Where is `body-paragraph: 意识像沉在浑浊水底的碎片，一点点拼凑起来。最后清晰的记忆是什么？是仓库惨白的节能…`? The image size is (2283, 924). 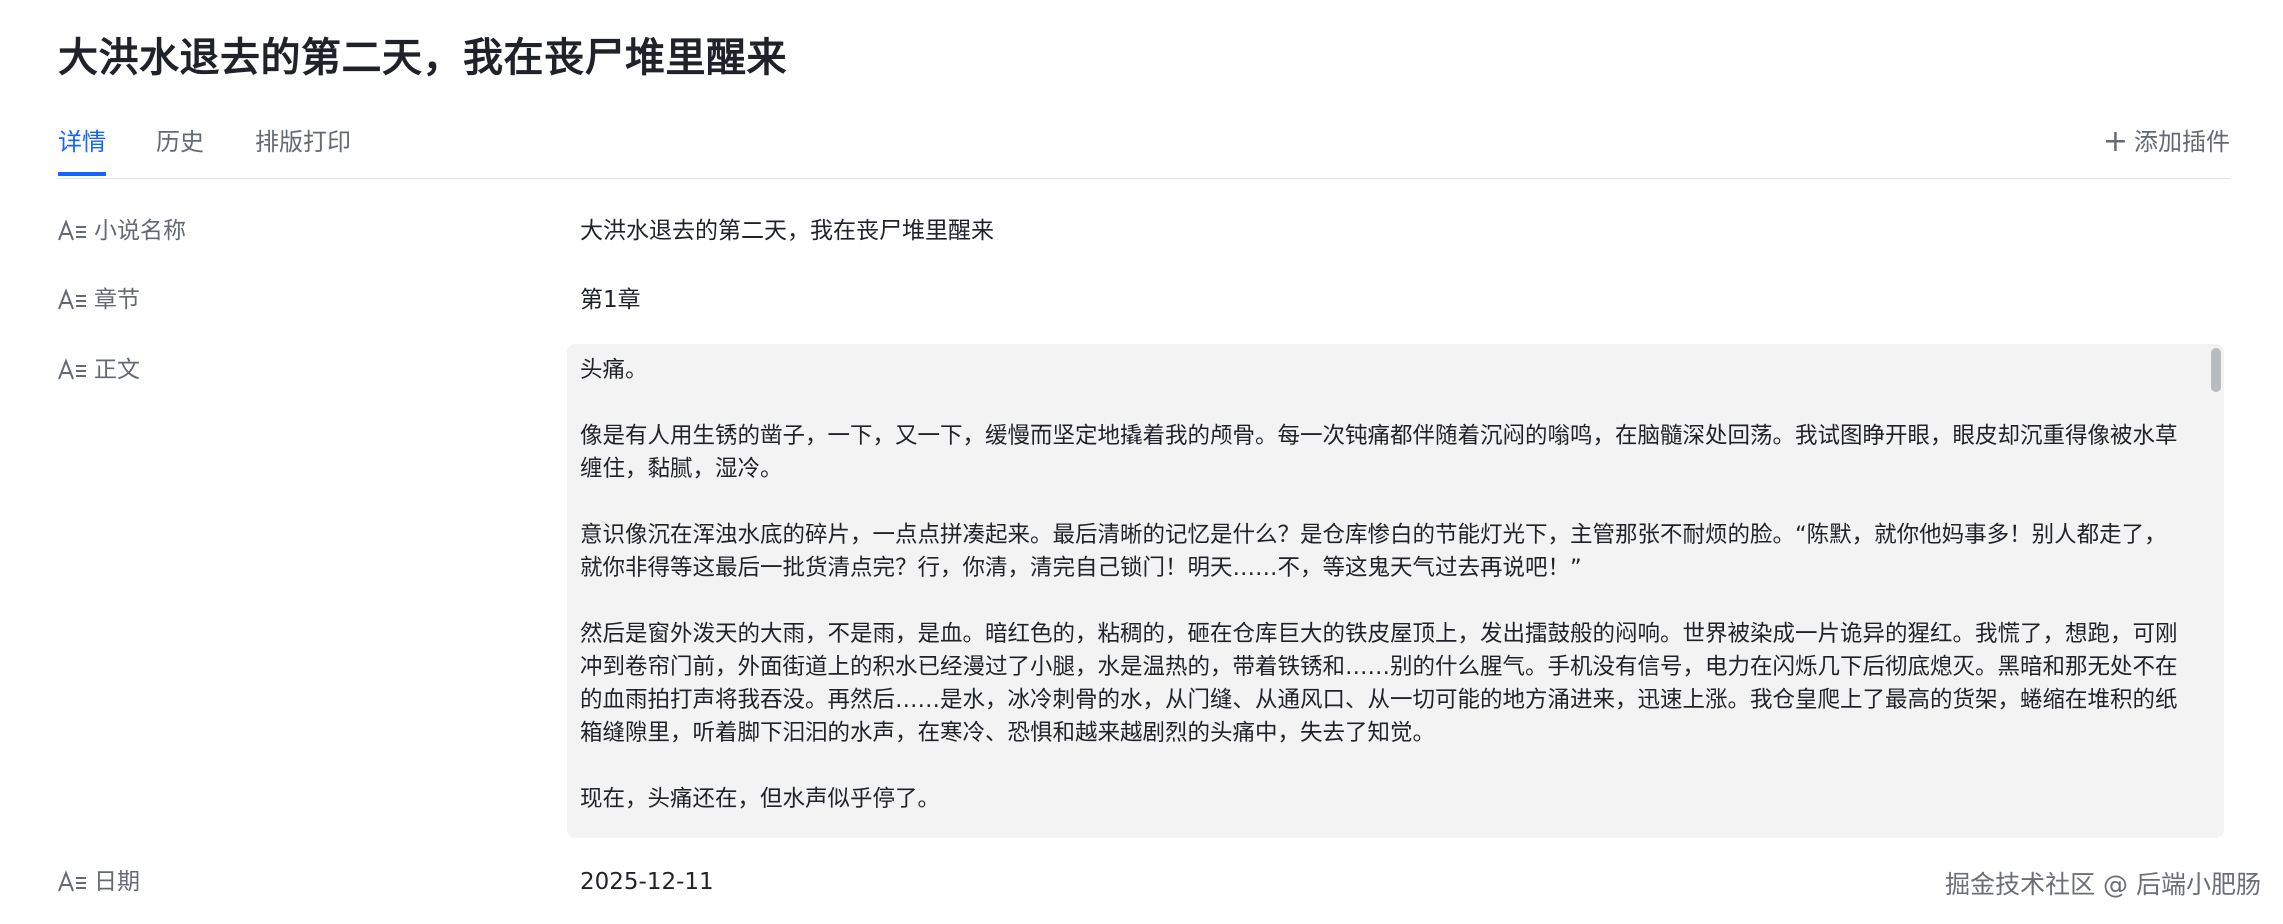 body-paragraph: 意识像沉在浑浊水底的碎片，一点点拼凑起来。最后清晰的记忆是什么？是仓库惨白的节能… is located at coordinates (1373, 551).